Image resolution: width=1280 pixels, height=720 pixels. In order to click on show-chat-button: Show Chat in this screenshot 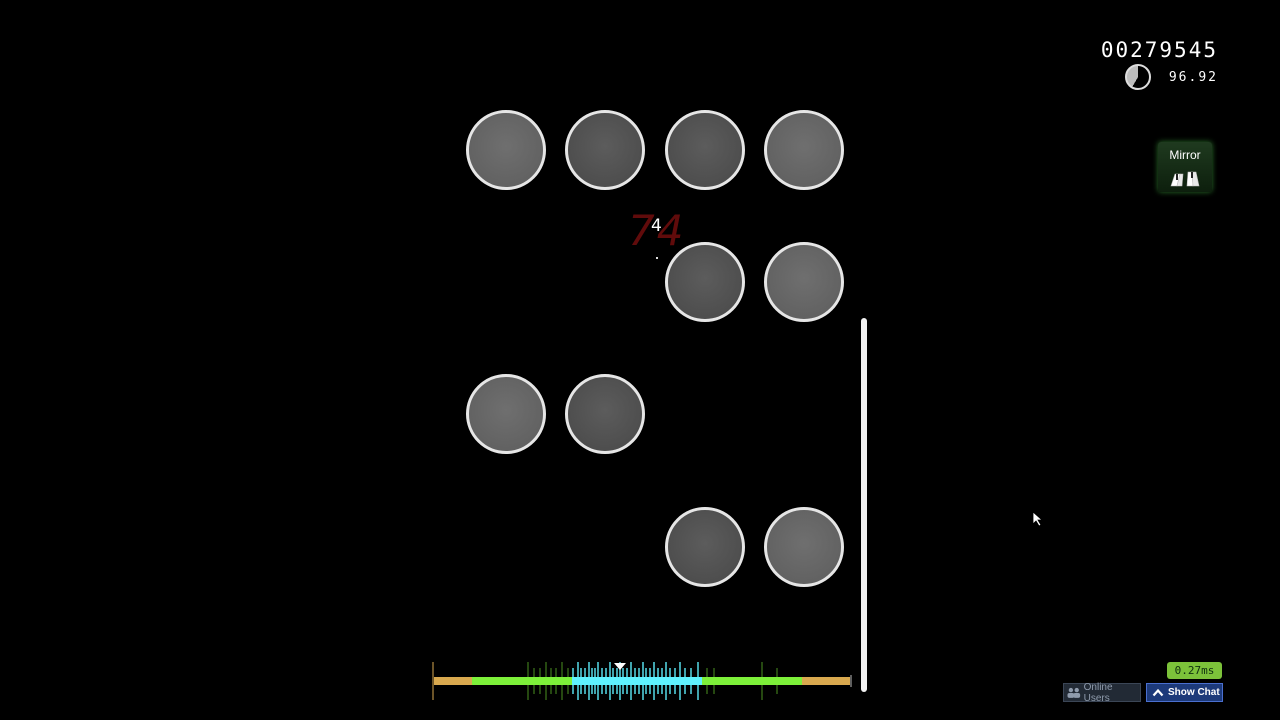, I will do `click(1184, 692)`.